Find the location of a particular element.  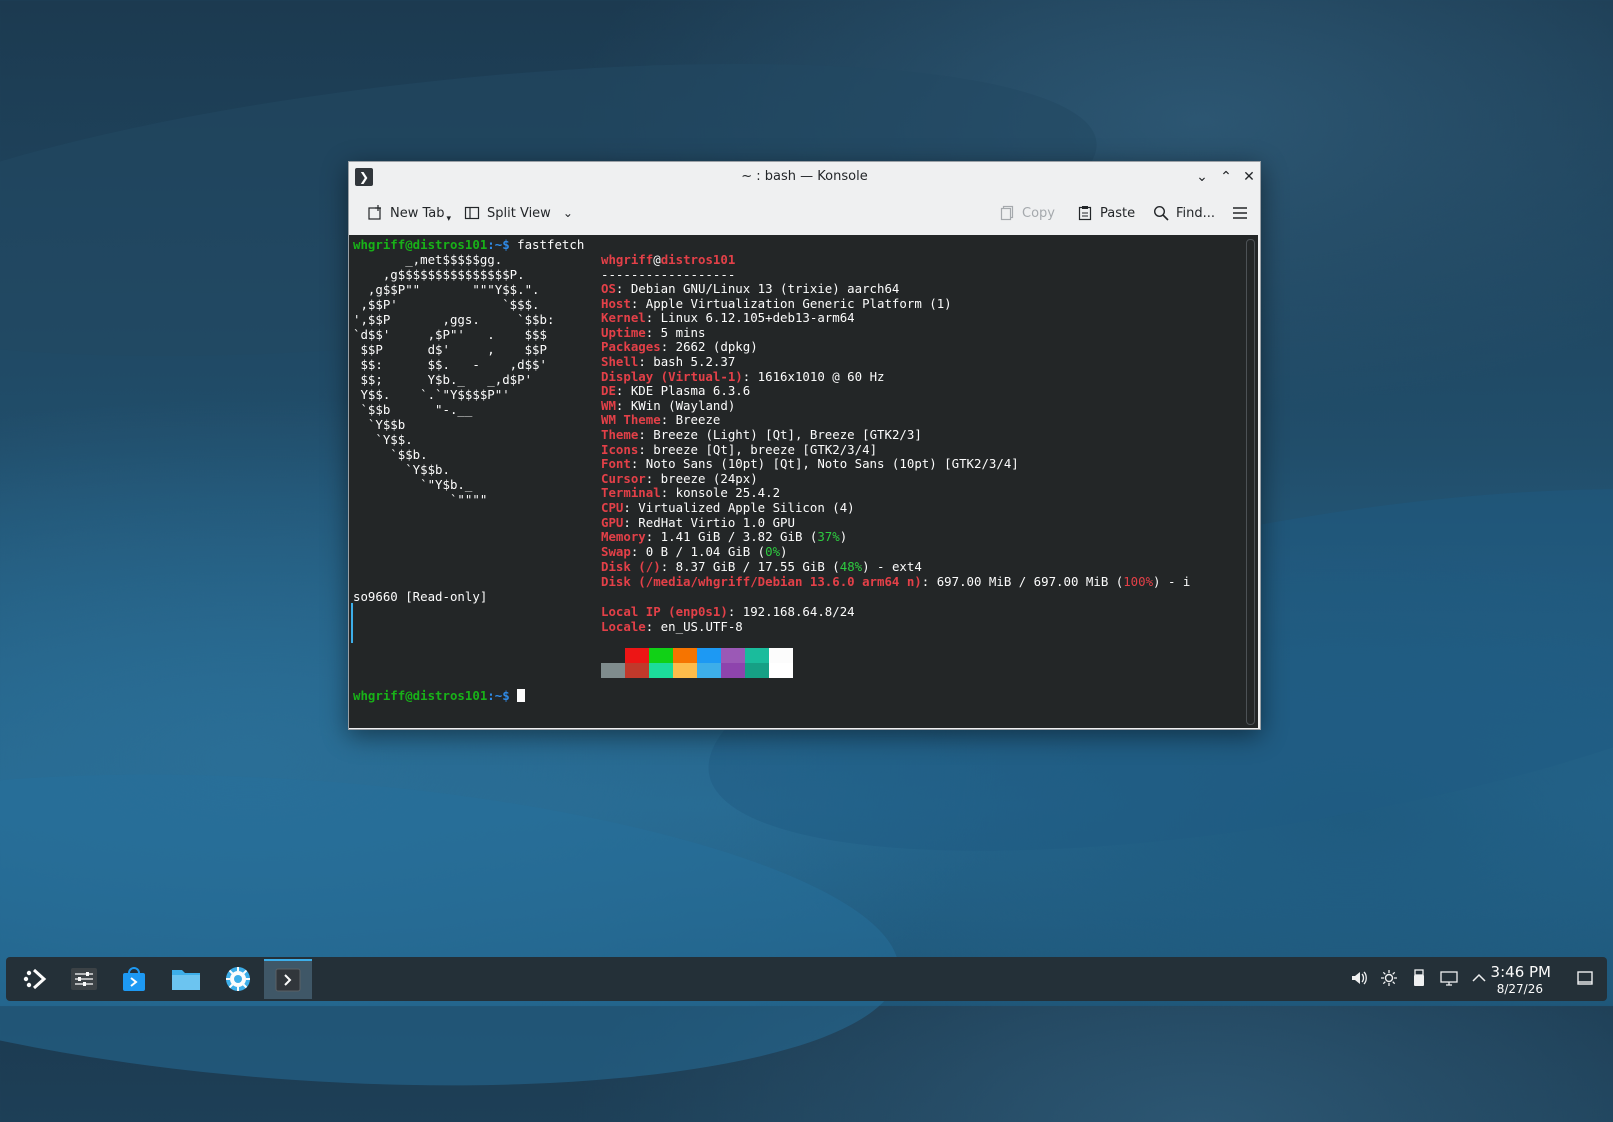

color-palette-bottom is located at coordinates (697, 670).